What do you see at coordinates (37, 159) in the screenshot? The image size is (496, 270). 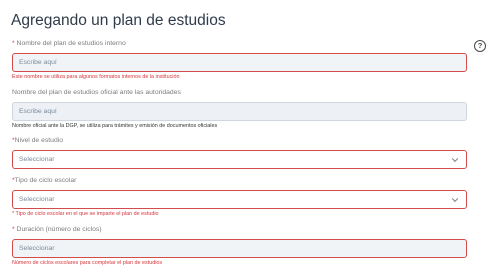 I see `level-placeholder: Seleccionar` at bounding box center [37, 159].